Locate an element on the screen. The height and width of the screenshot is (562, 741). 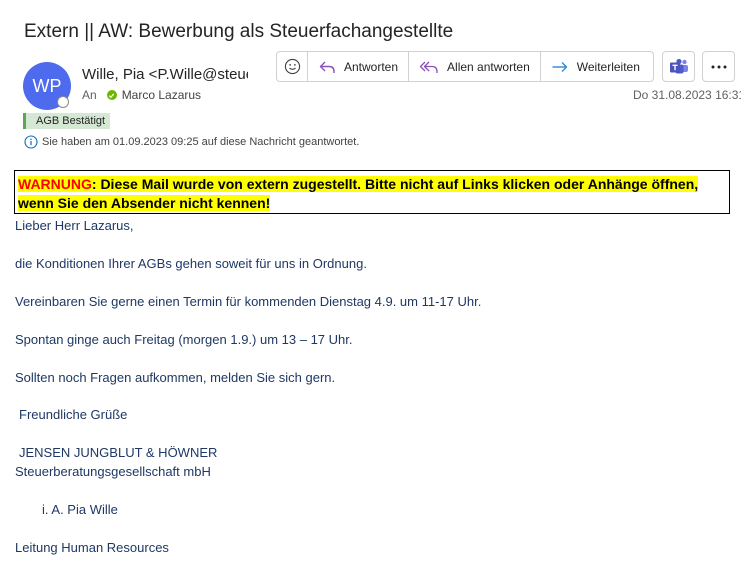
reply-all-button: Allen antworten is located at coordinates (474, 66).